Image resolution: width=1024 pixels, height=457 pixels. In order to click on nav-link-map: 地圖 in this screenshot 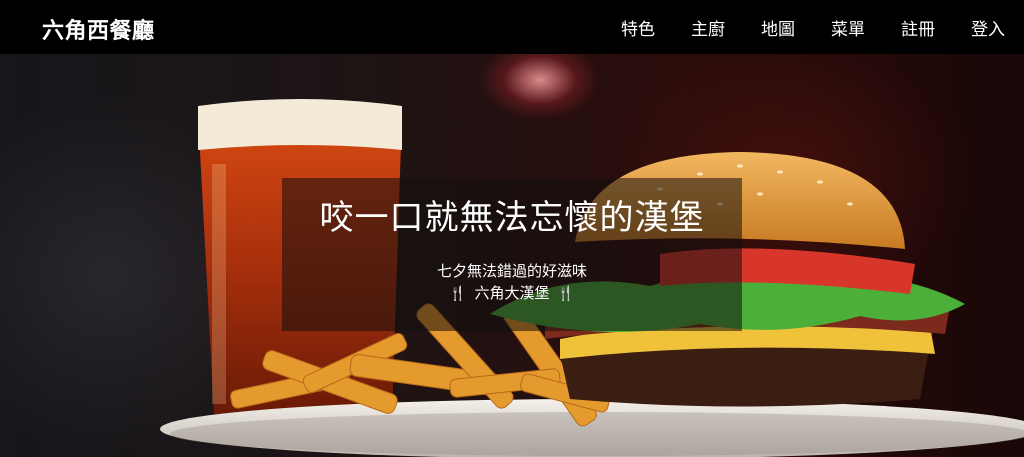, I will do `click(778, 27)`.